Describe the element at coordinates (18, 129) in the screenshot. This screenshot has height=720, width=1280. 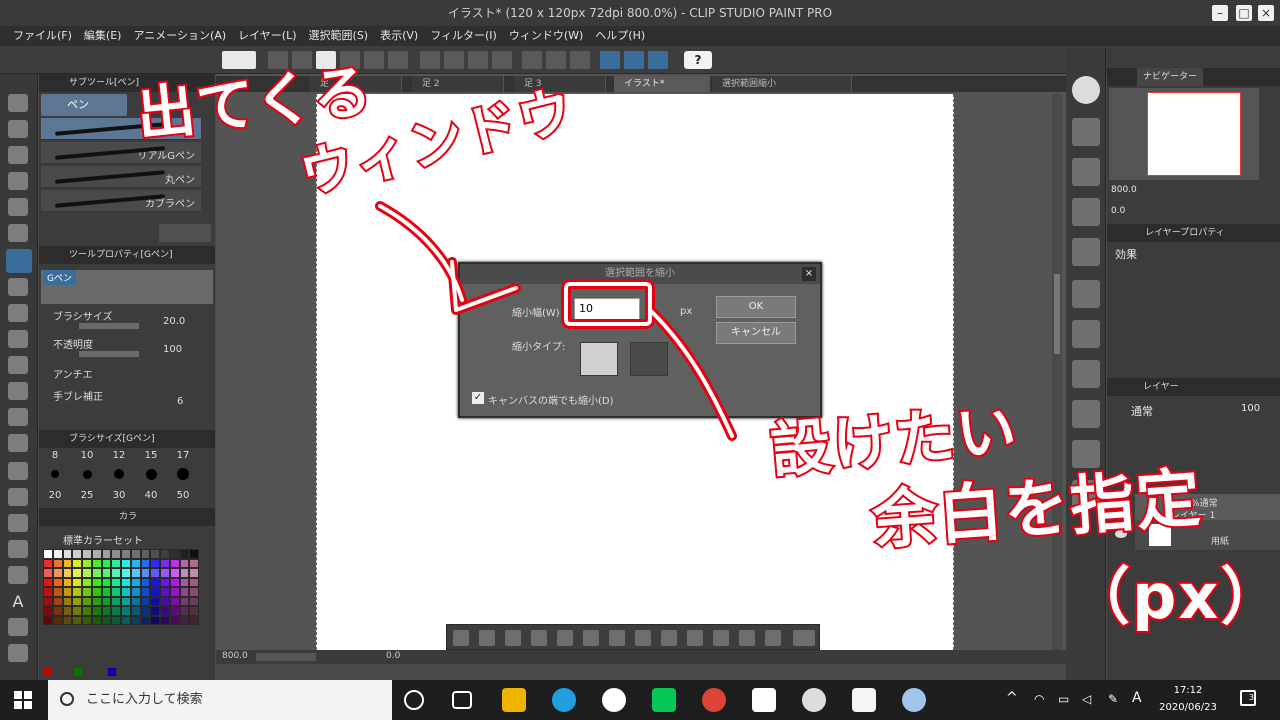
I see `hand-tool-icon` at that location.